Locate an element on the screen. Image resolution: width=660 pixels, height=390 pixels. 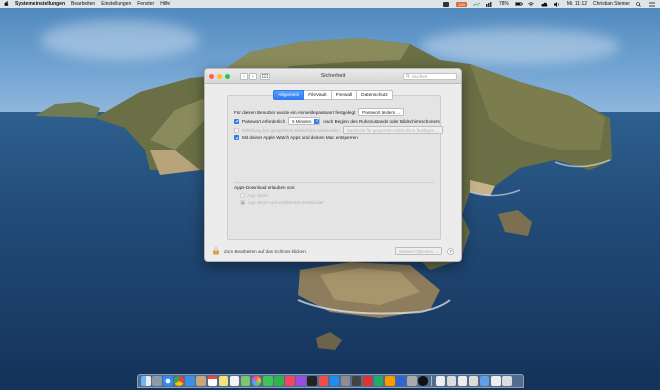
chrome-icon is located at coordinates (179, 381).